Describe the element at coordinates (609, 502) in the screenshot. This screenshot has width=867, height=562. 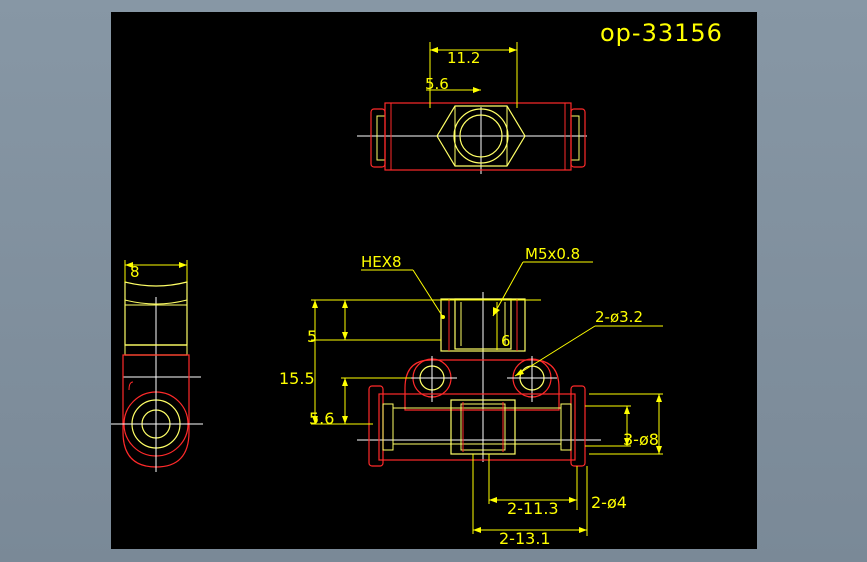
I see `dim-port-dia: 2-ø4` at that location.